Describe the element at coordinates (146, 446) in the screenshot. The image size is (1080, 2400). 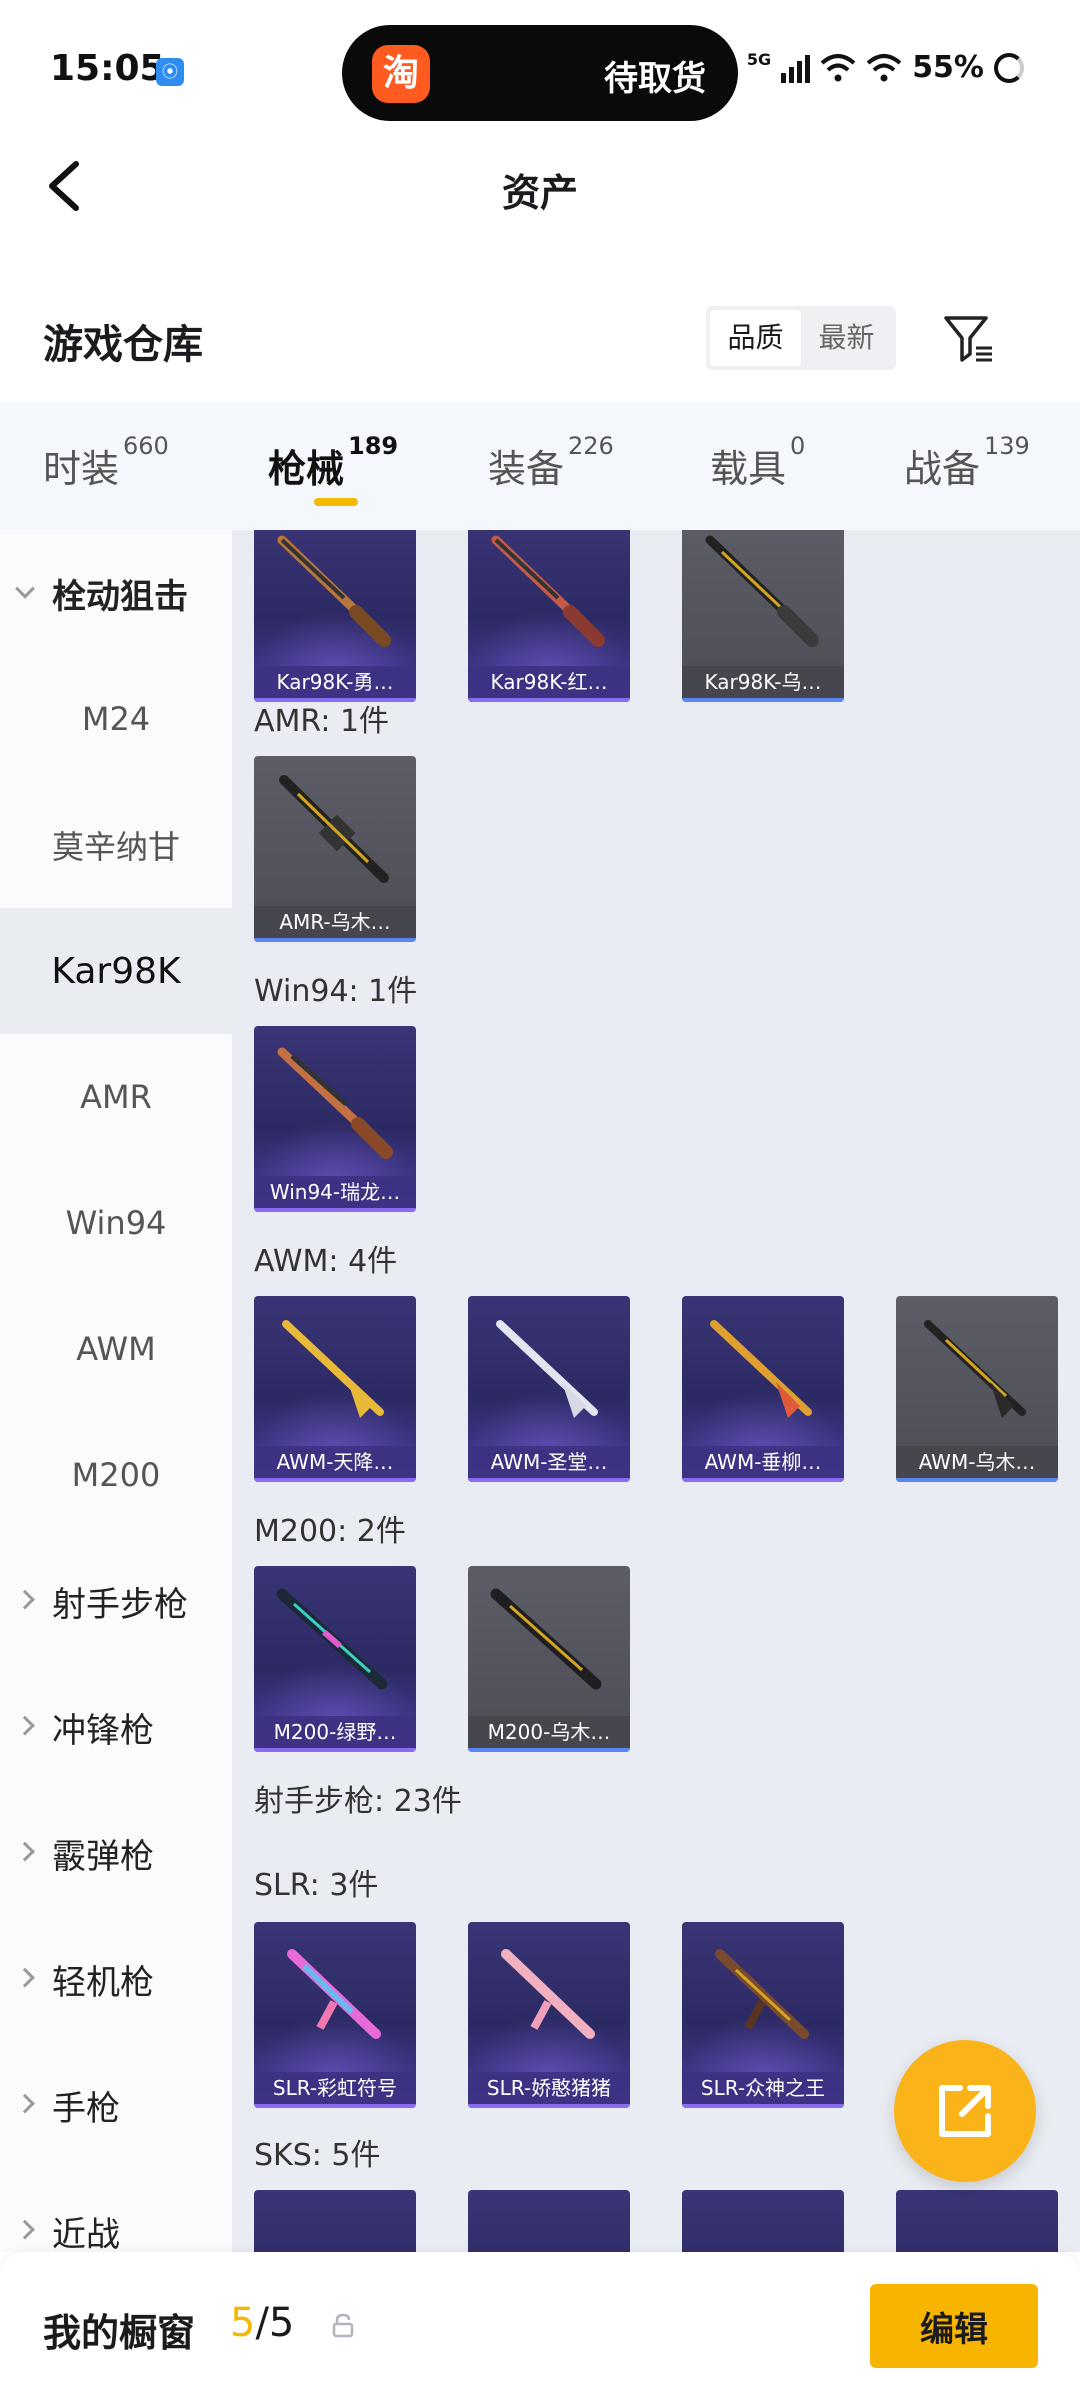
I see `tab-count: 660` at that location.